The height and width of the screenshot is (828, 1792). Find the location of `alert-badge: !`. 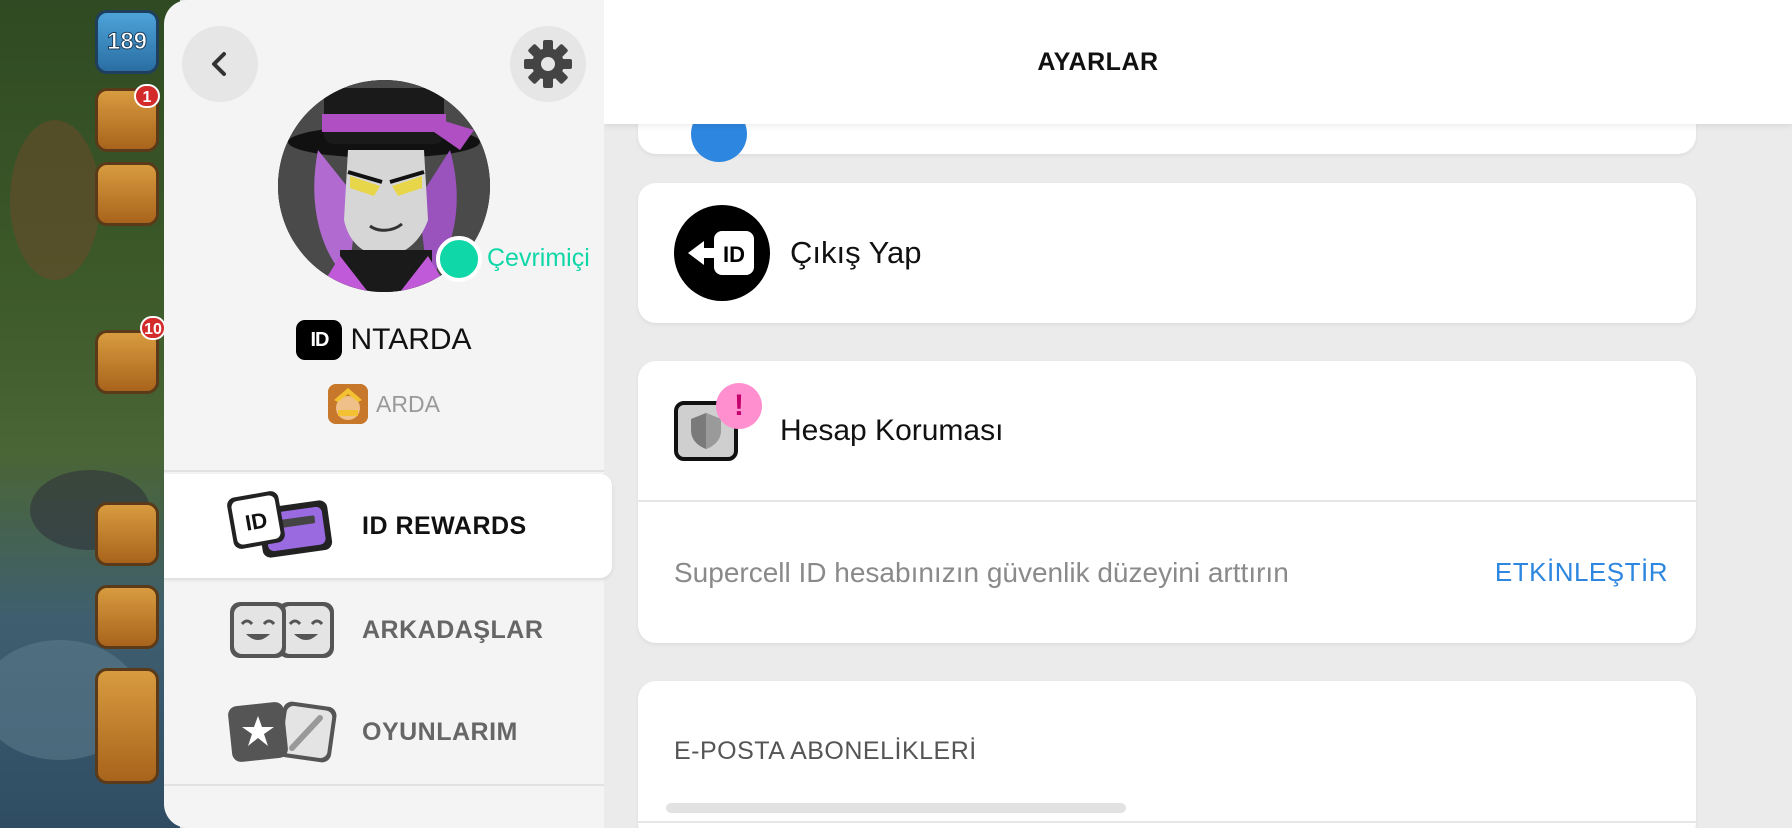

alert-badge: ! is located at coordinates (739, 406).